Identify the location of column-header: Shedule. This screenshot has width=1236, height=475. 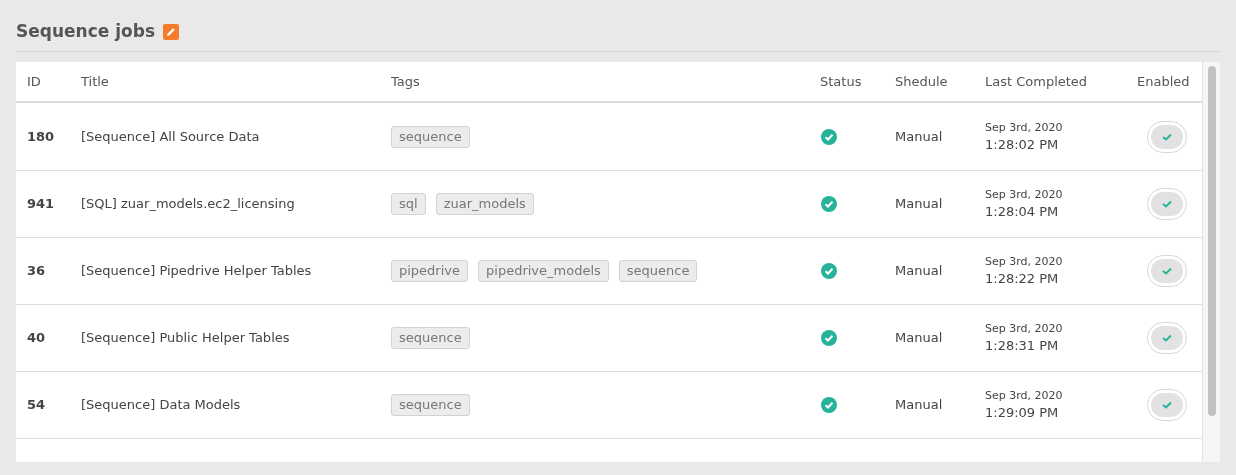
(921, 81).